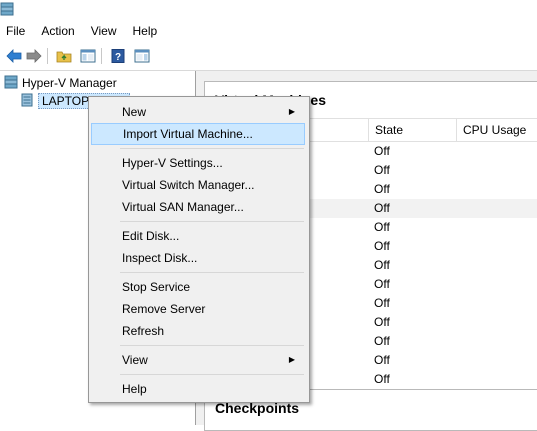 This screenshot has width=537, height=431. Describe the element at coordinates (57, 31) in the screenshot. I see `menu-action: Action` at that location.